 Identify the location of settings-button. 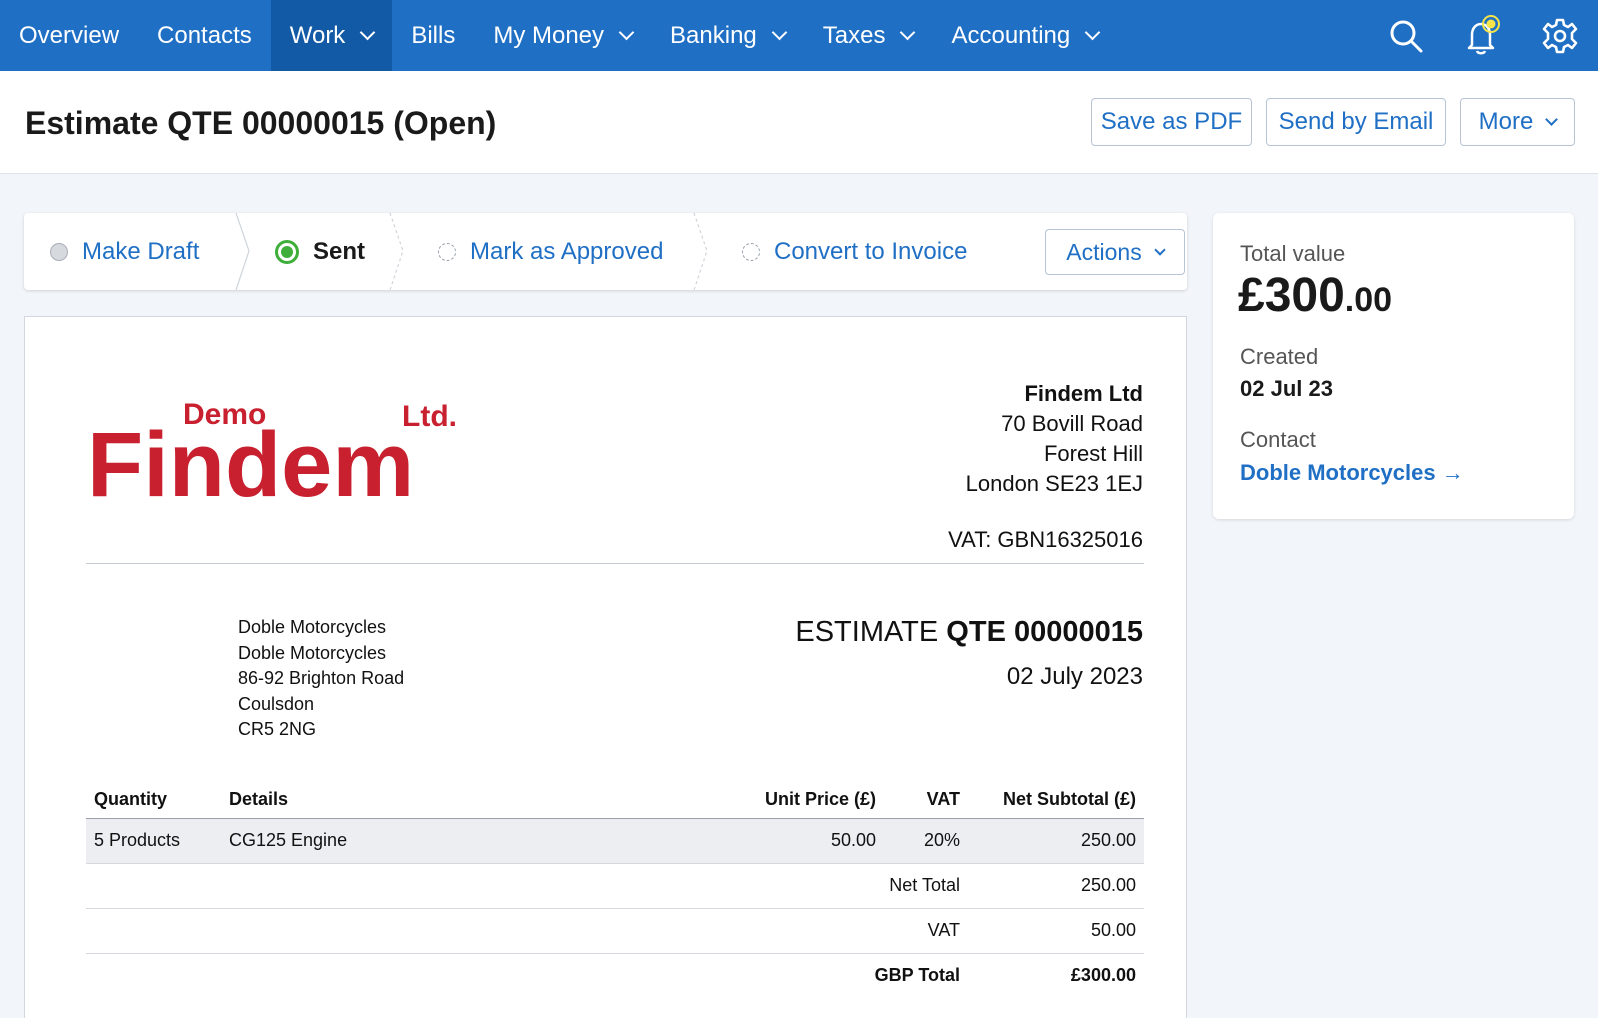
(1559, 35).